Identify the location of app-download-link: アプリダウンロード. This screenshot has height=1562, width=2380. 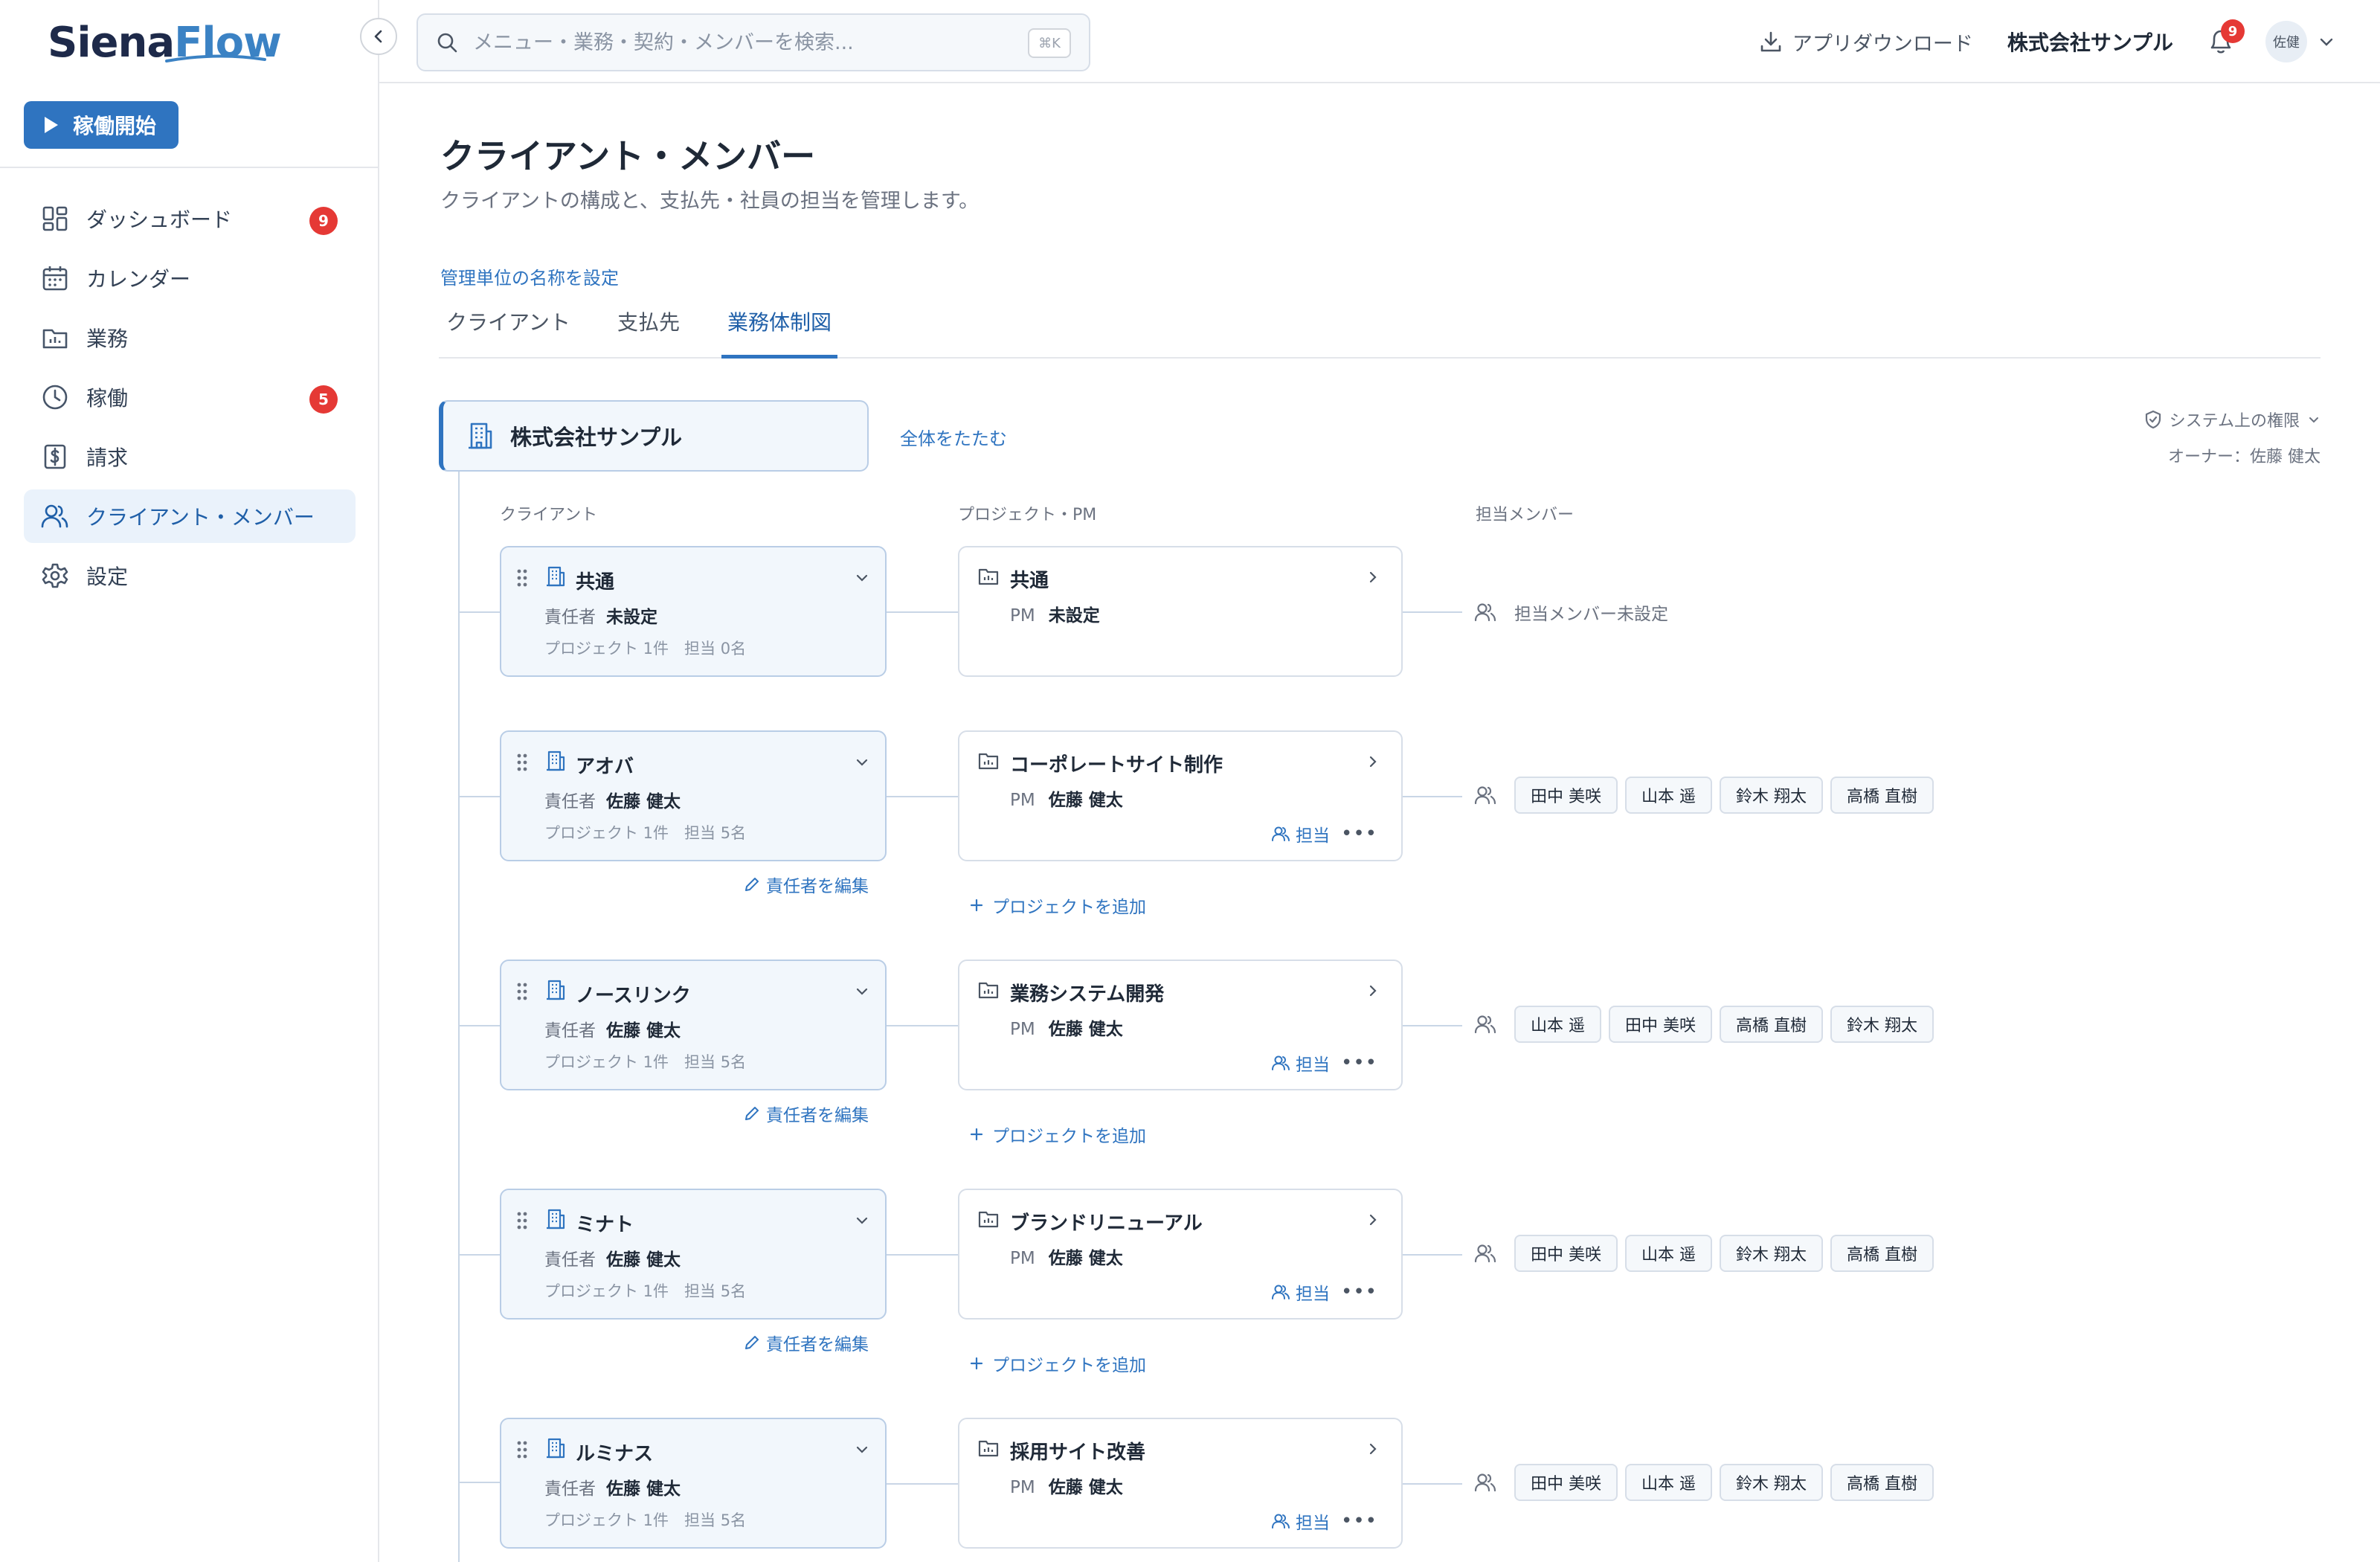
(1867, 42).